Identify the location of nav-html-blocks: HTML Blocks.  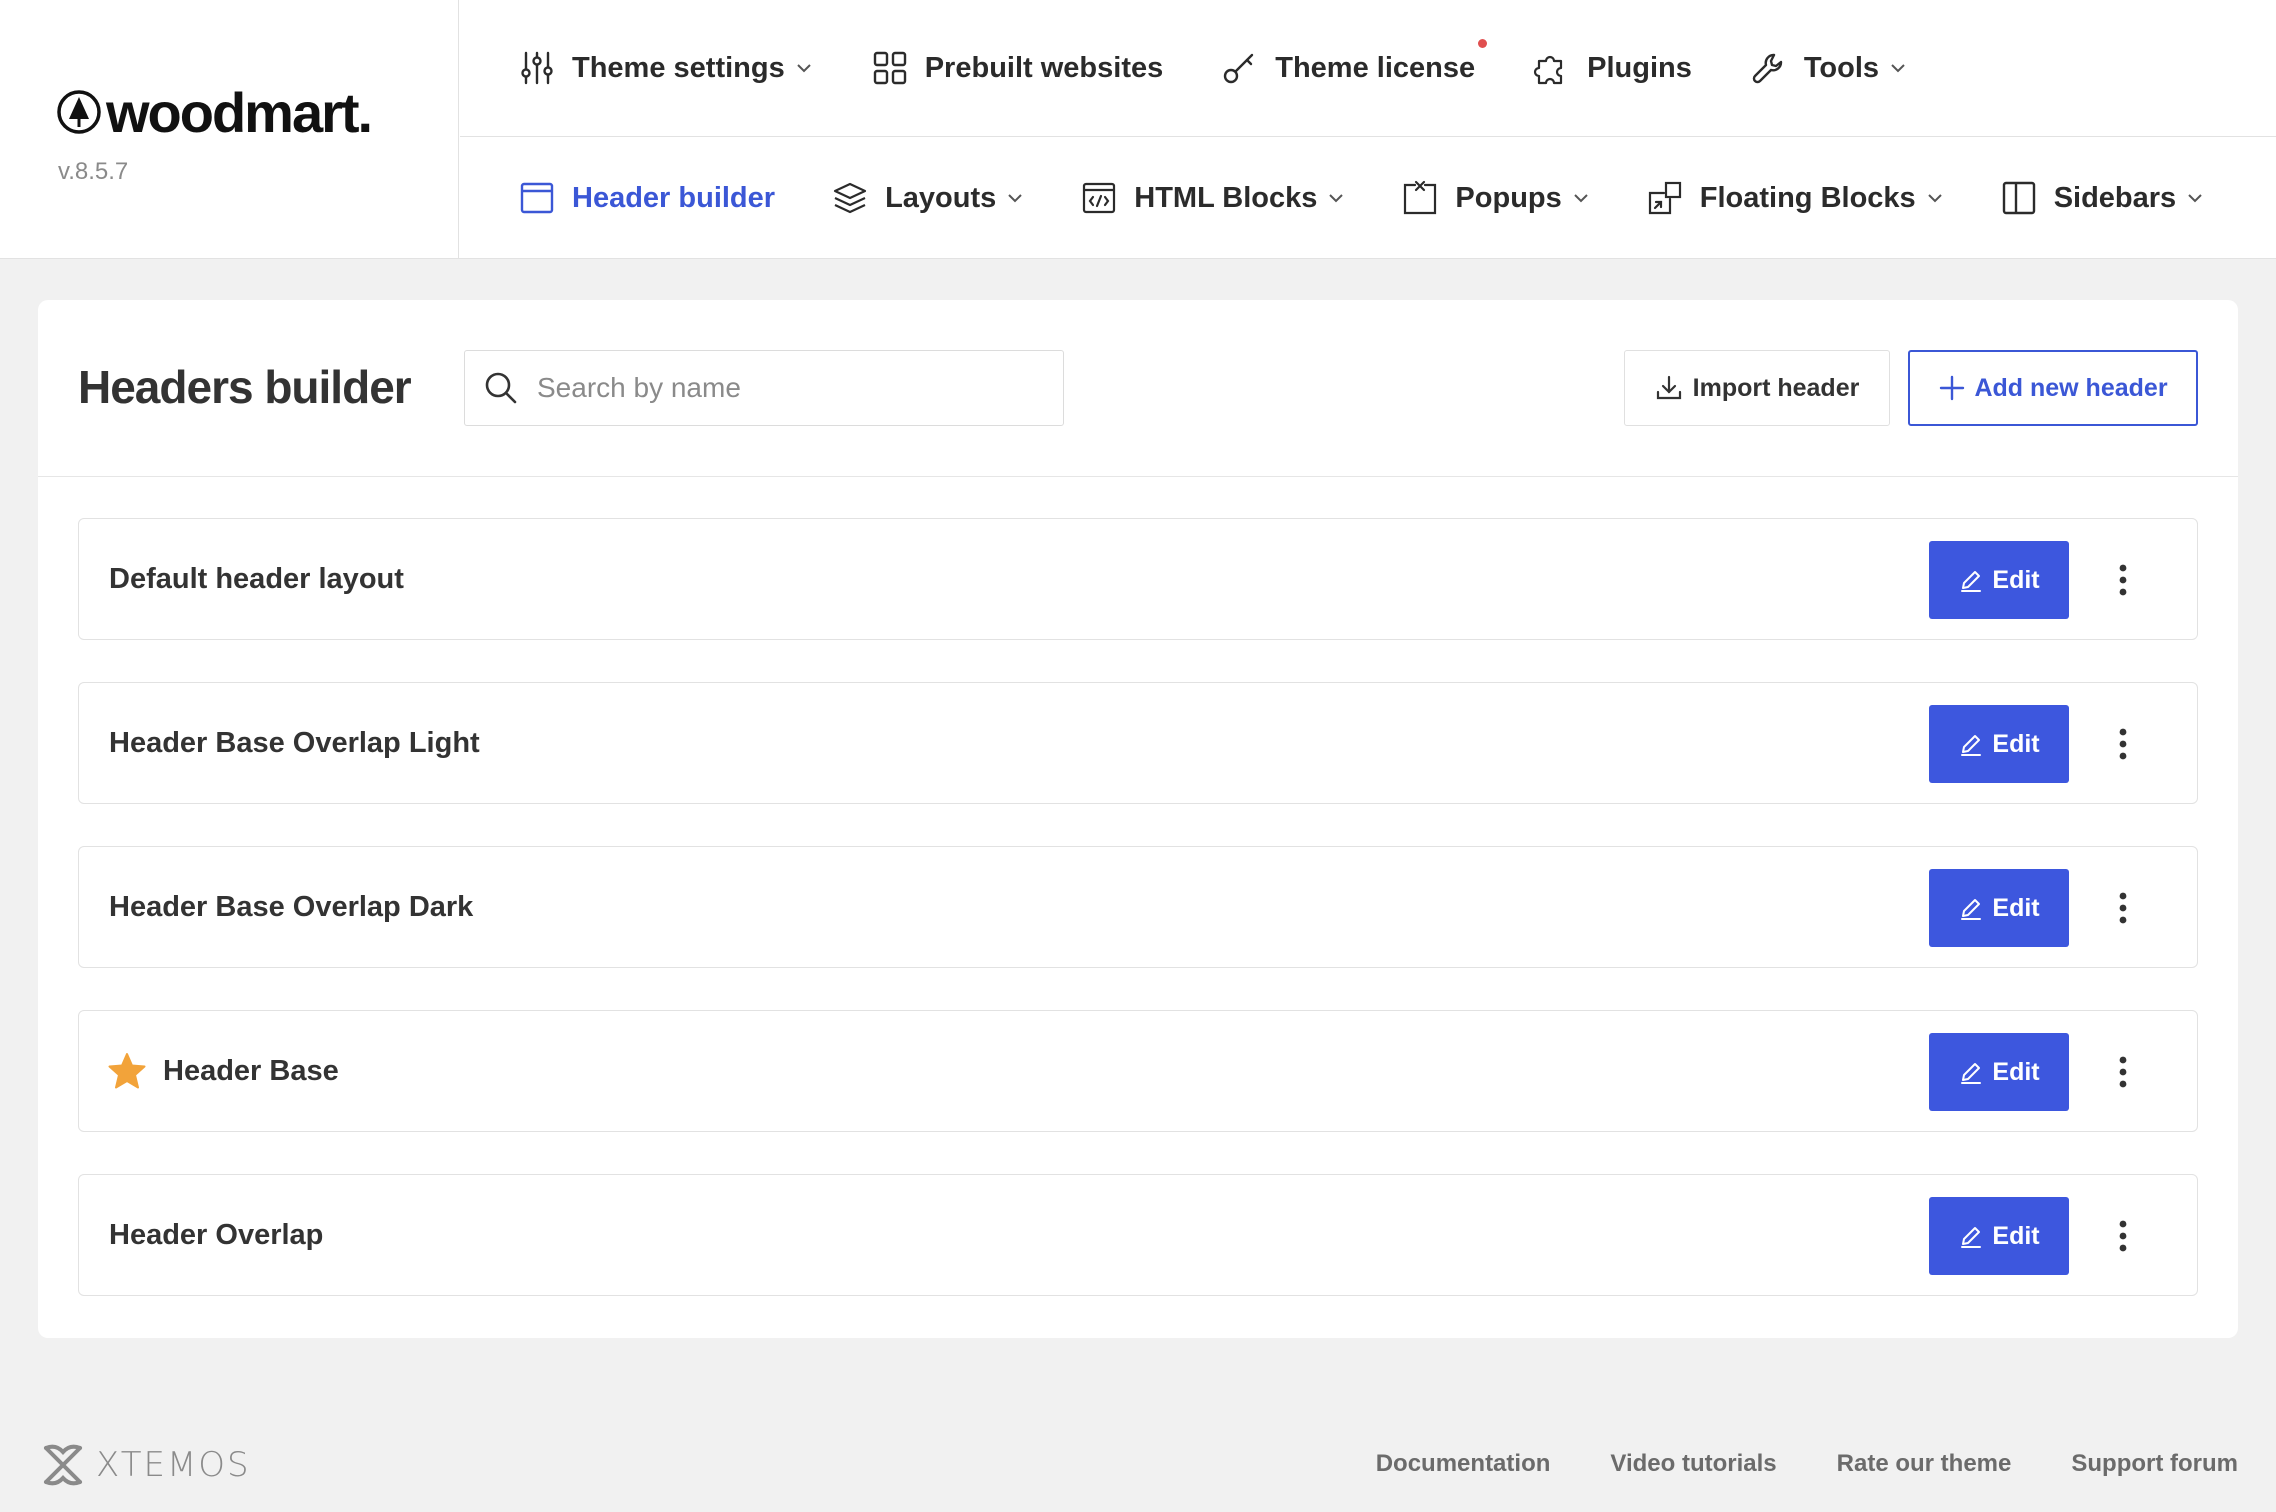
(1212, 198).